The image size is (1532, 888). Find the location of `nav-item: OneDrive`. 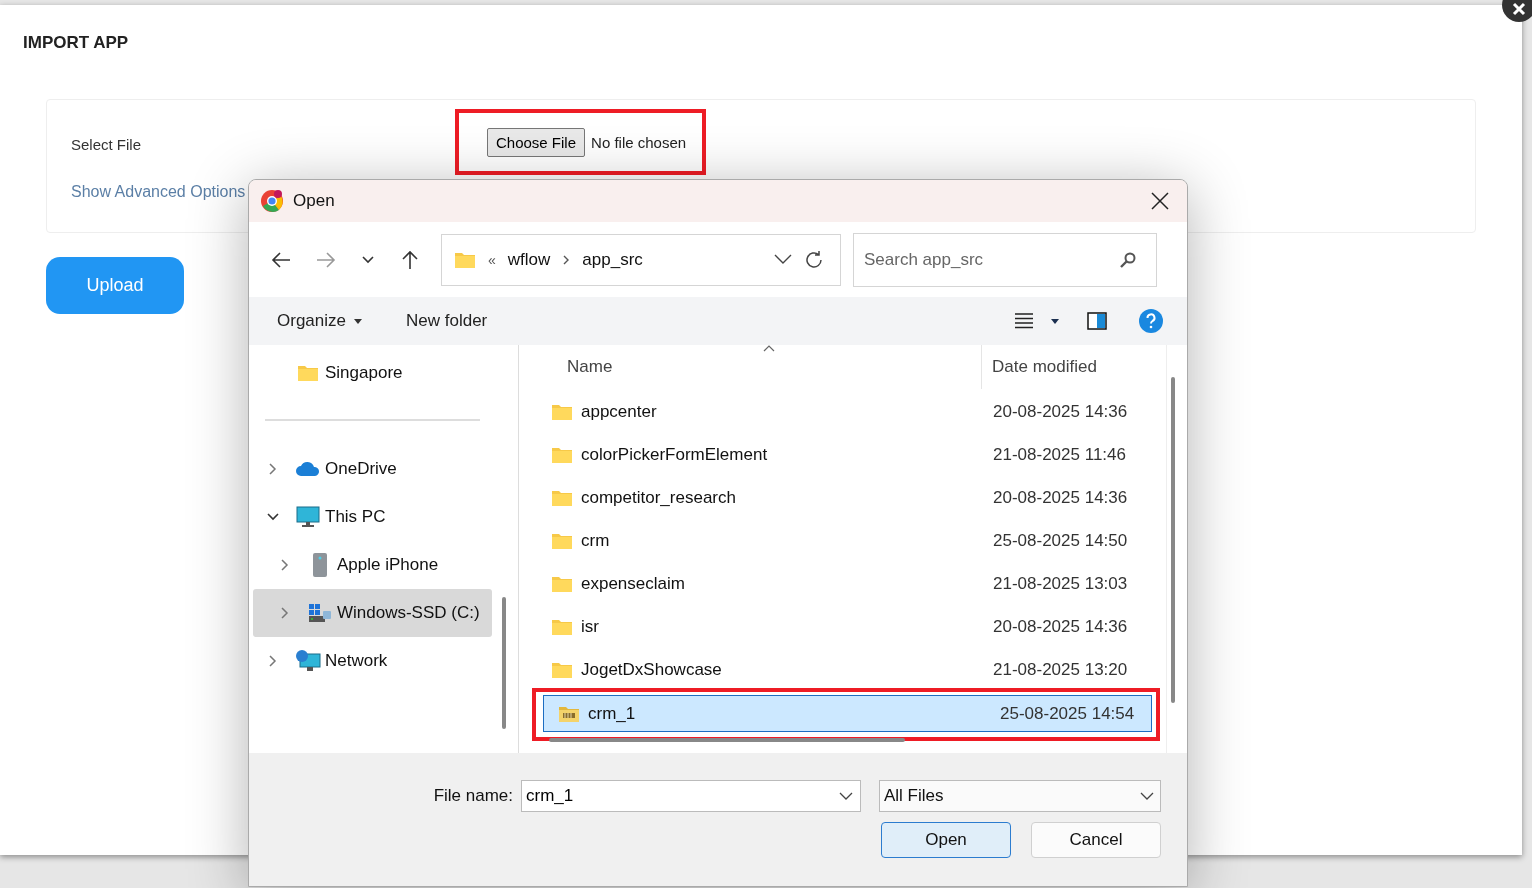

nav-item: OneDrive is located at coordinates (372, 469).